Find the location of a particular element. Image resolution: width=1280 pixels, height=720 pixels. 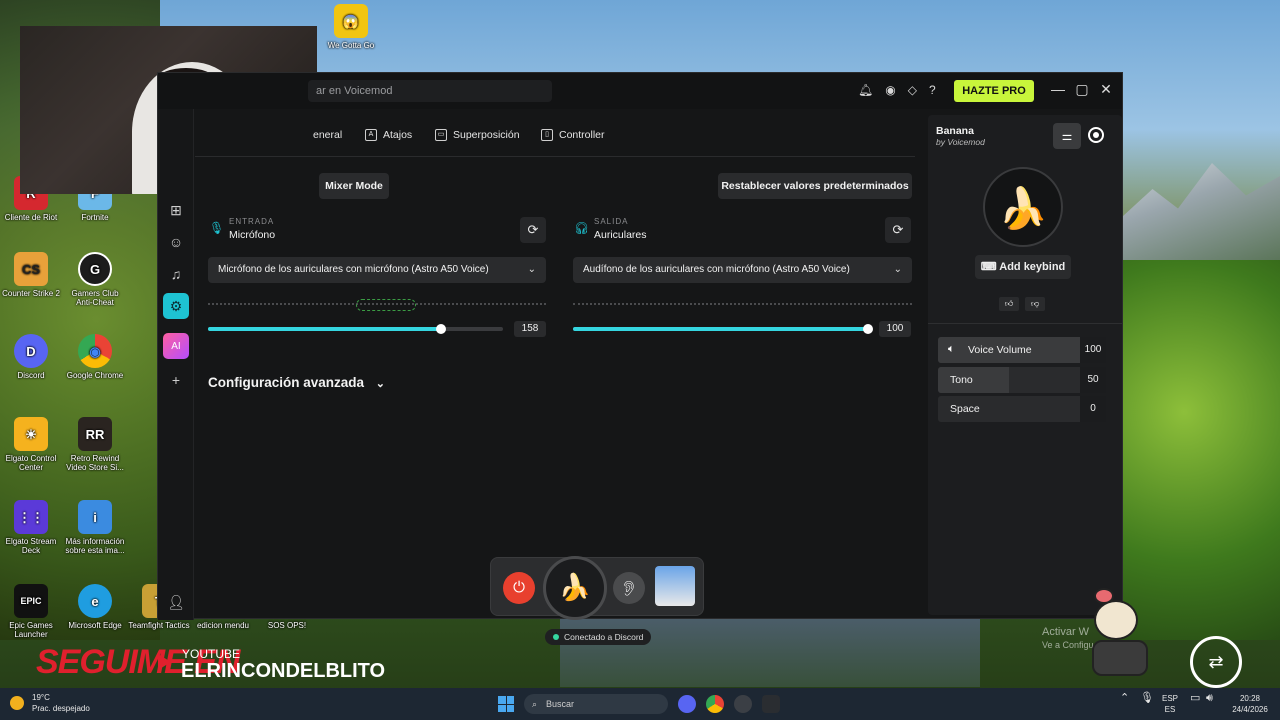

volume-icon: 🔊︎ is located at coordinates (1209, 698).